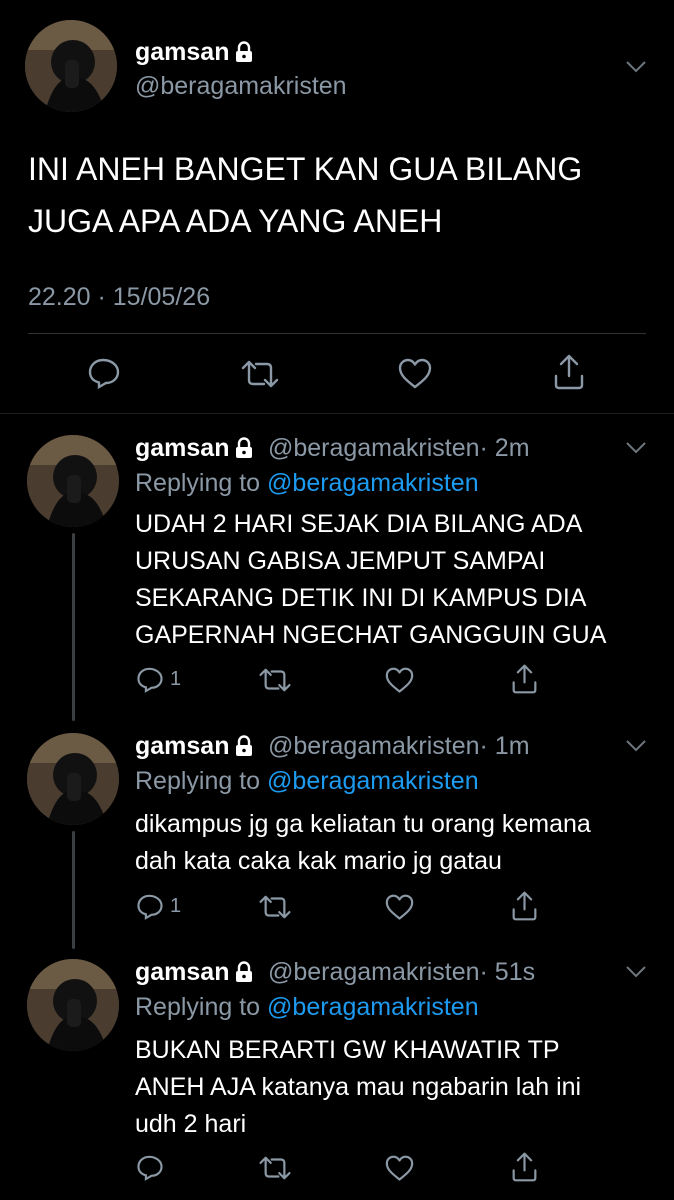  What do you see at coordinates (371, 635) in the screenshot?
I see `reply-text-line: GAPERNAH NGECHAT GANGGUIN GUA` at bounding box center [371, 635].